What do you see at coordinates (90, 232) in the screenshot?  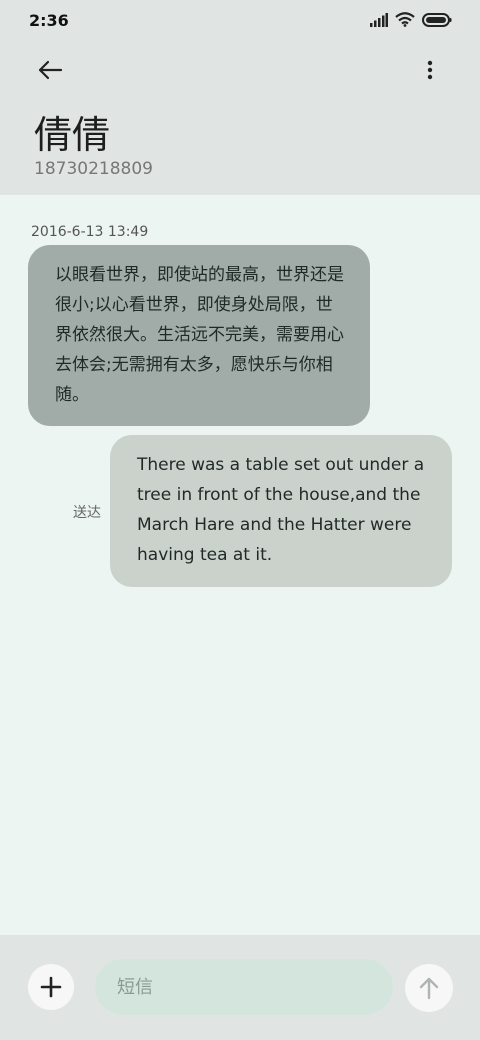 I see `message-timestamp: 2016-6-13 13:49` at bounding box center [90, 232].